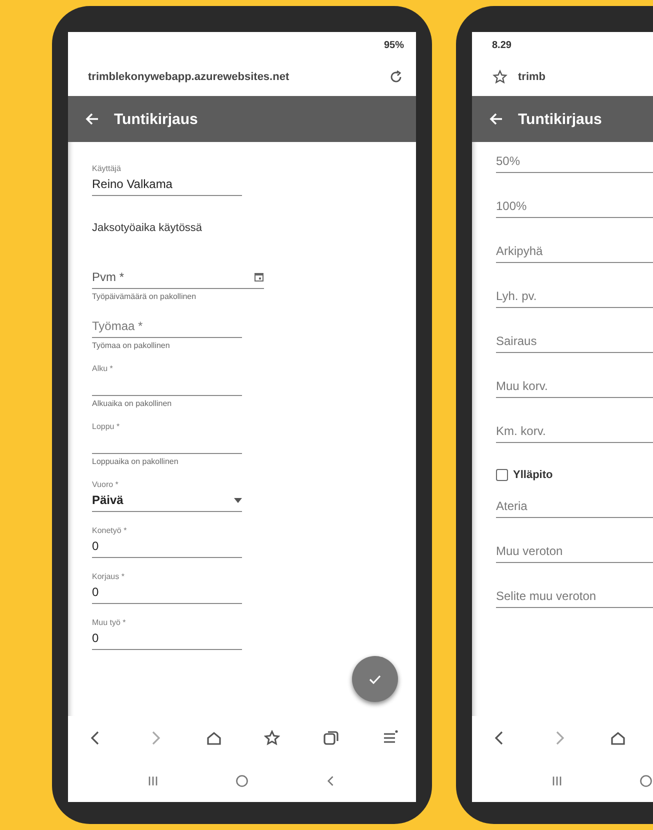 This screenshot has width=653, height=830. I want to click on input-field: Arkipyhä, so click(574, 251).